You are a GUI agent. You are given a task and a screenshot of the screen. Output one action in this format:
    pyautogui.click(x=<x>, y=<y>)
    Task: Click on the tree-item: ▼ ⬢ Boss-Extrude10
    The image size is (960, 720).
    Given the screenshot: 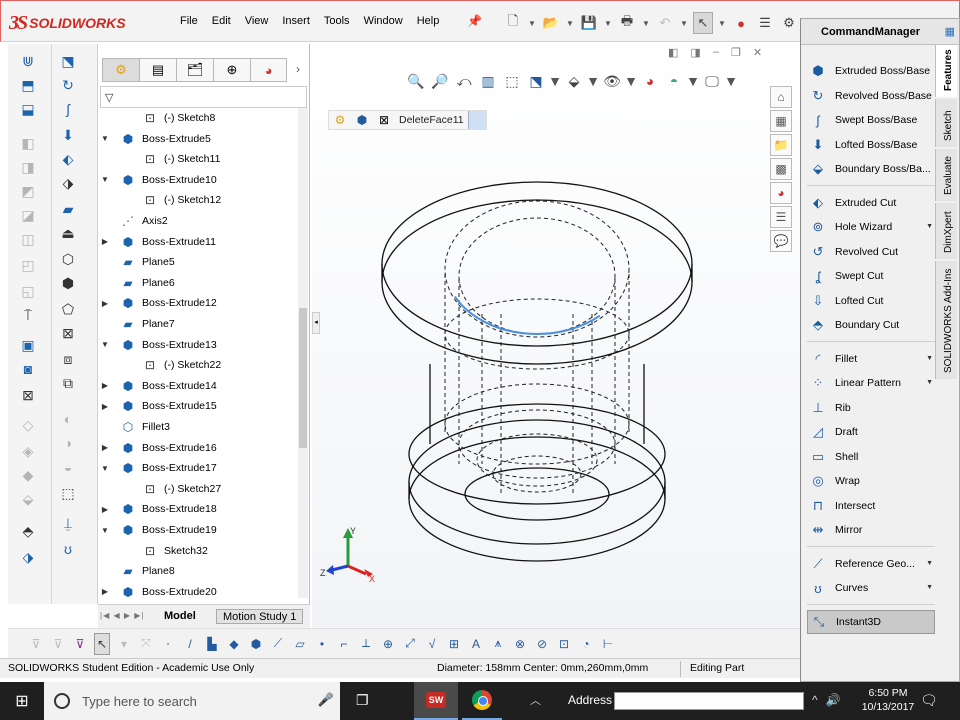 What is the action you would take?
    pyautogui.click(x=198, y=180)
    